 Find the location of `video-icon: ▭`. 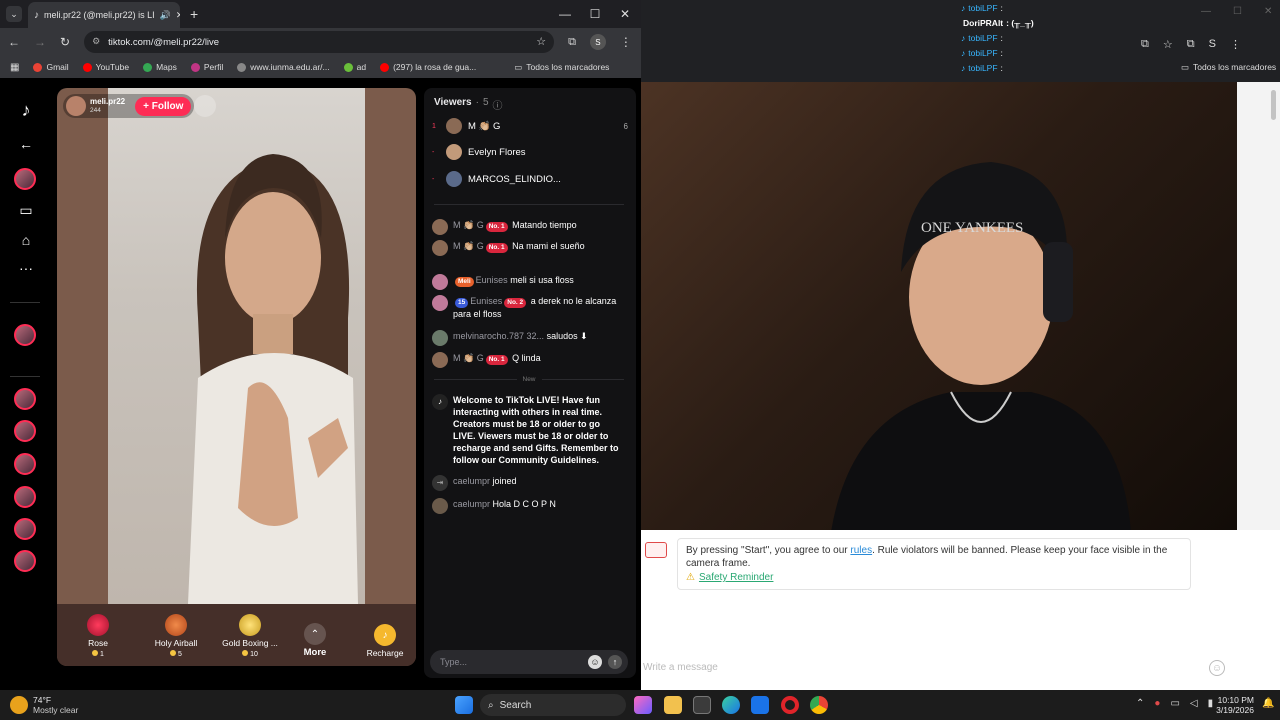

video-icon: ▭ is located at coordinates (26, 210).